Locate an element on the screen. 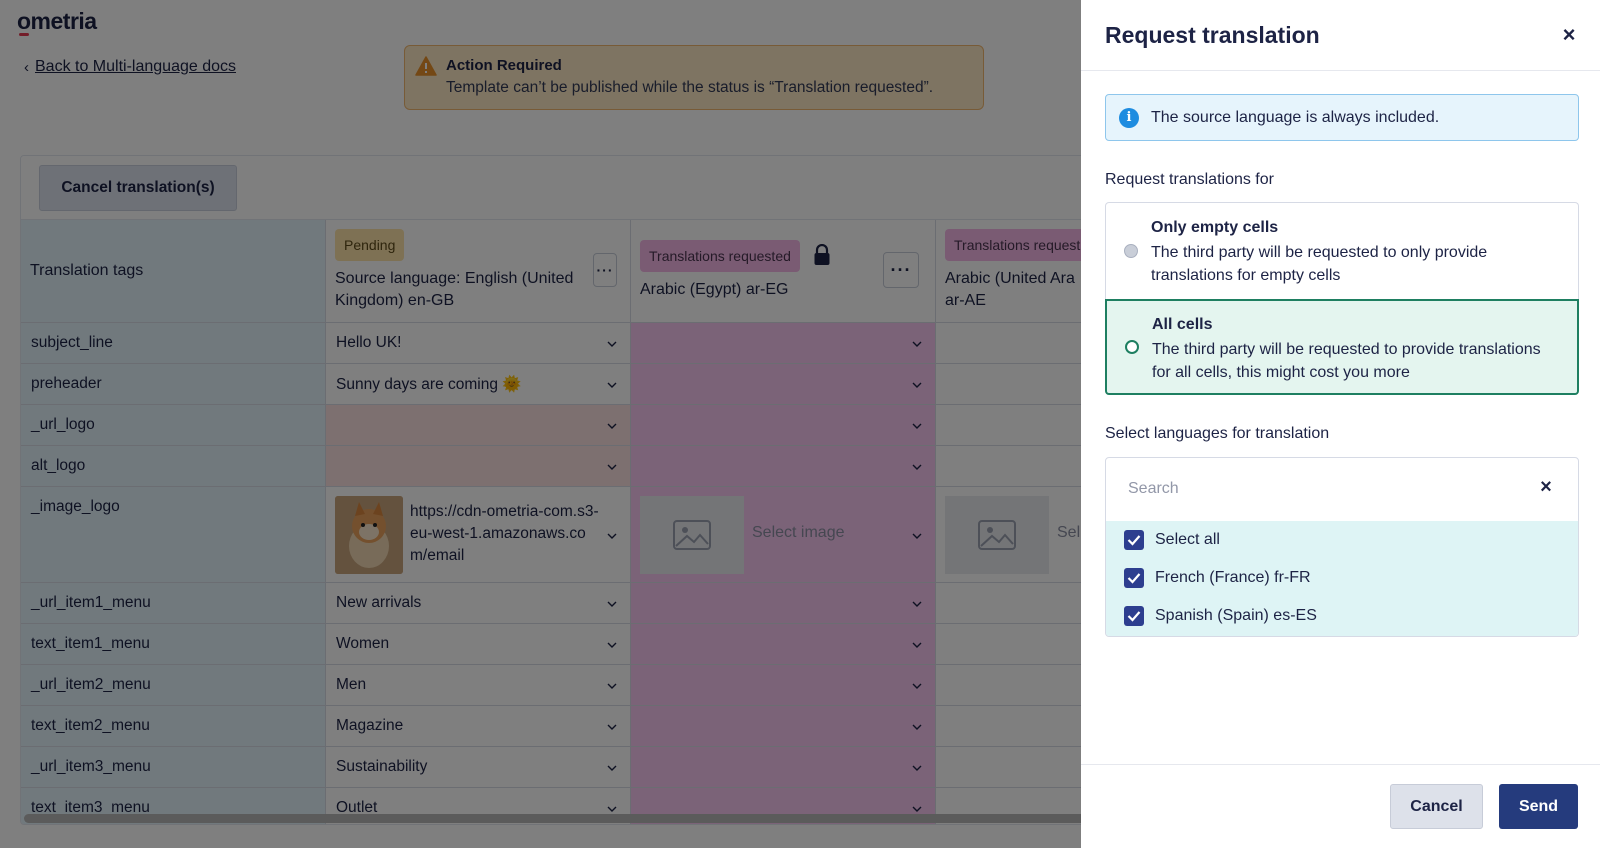  radio-button is located at coordinates (1131, 251).